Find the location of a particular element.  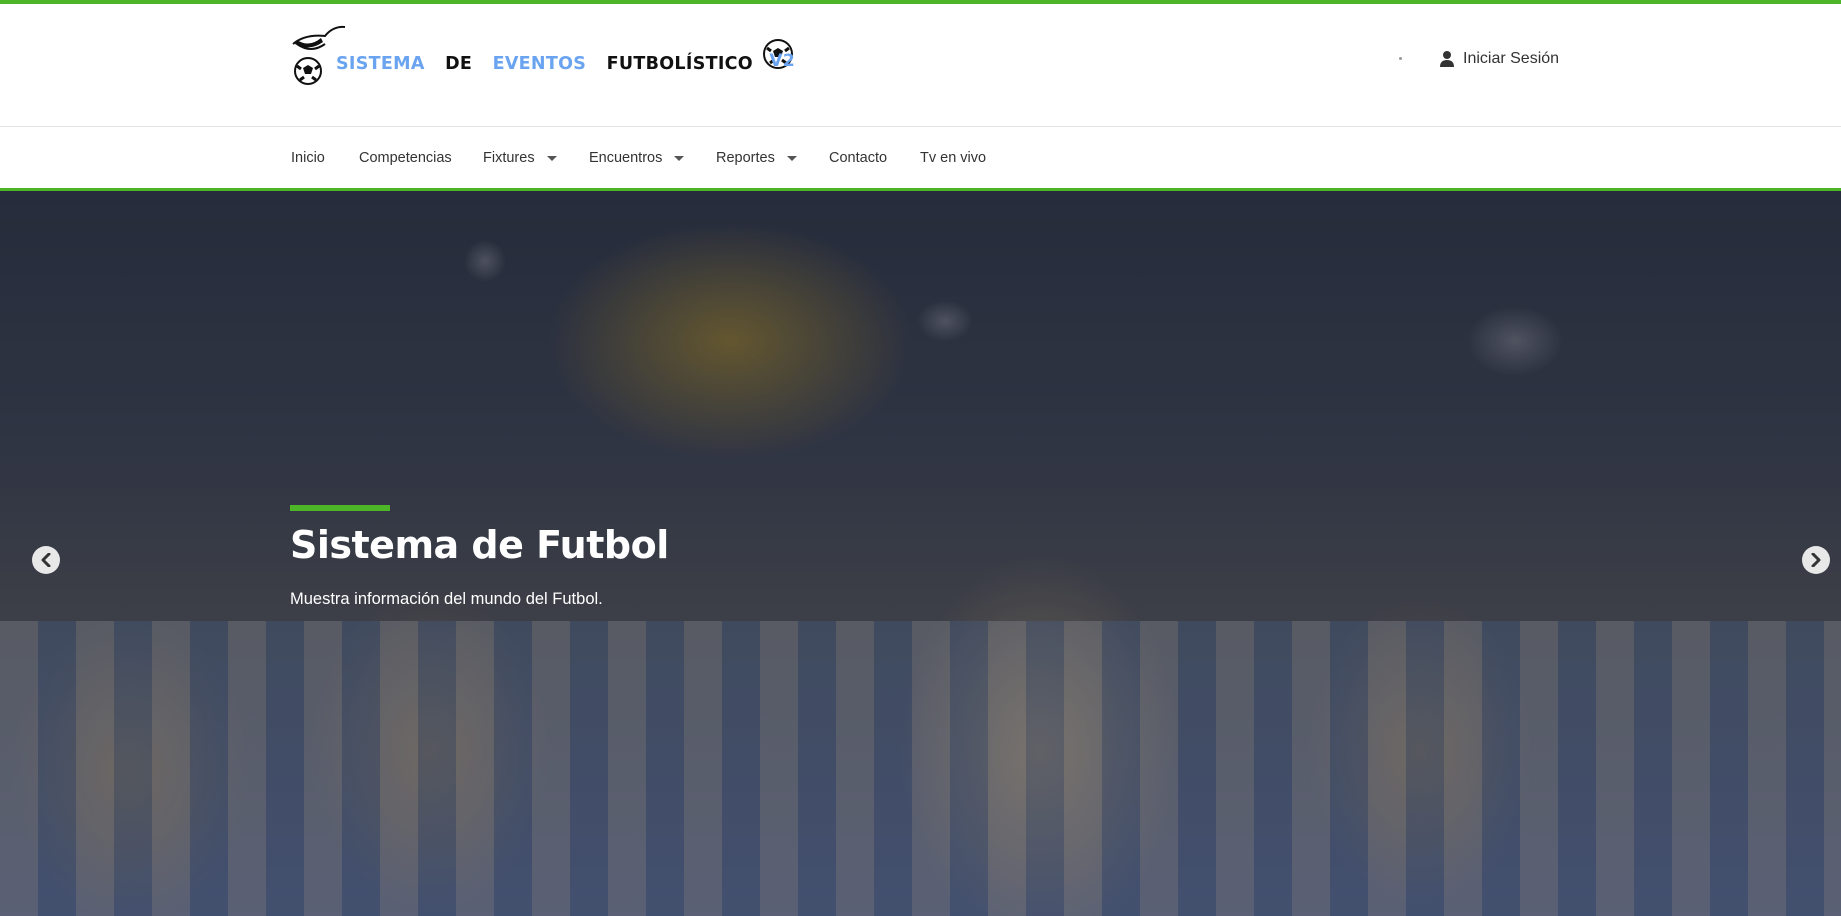

nav-item-fixtures: Fixtures is located at coordinates (520, 158).